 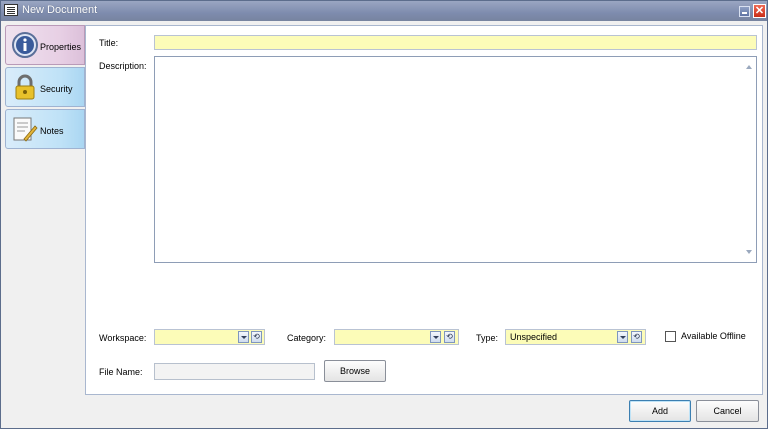 What do you see at coordinates (25, 45) in the screenshot?
I see `info-icon` at bounding box center [25, 45].